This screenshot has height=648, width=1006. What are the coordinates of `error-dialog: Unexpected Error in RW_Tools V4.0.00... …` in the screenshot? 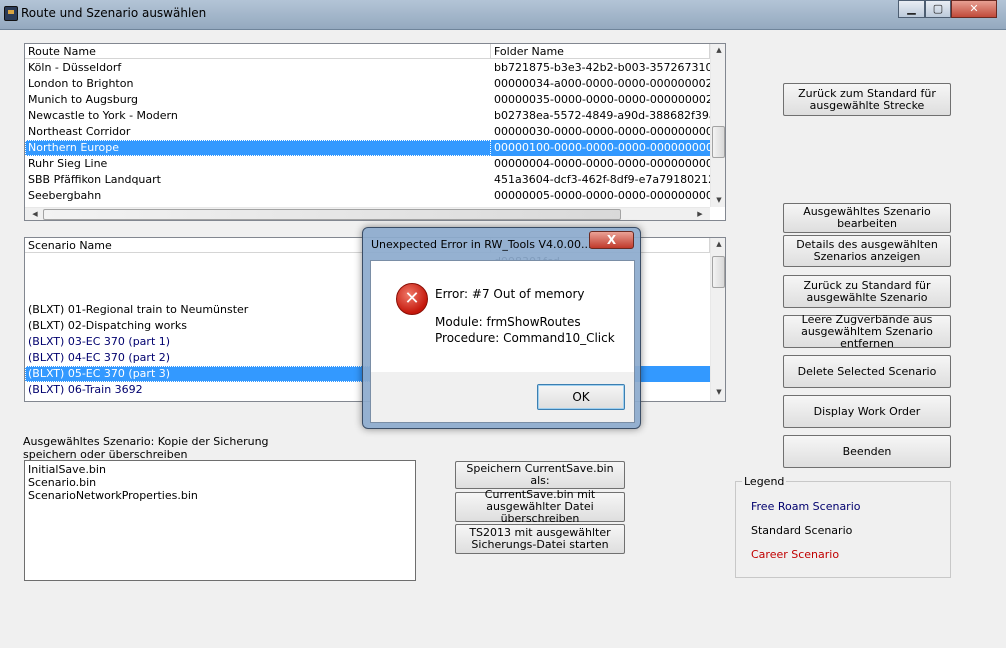 It's located at (501, 328).